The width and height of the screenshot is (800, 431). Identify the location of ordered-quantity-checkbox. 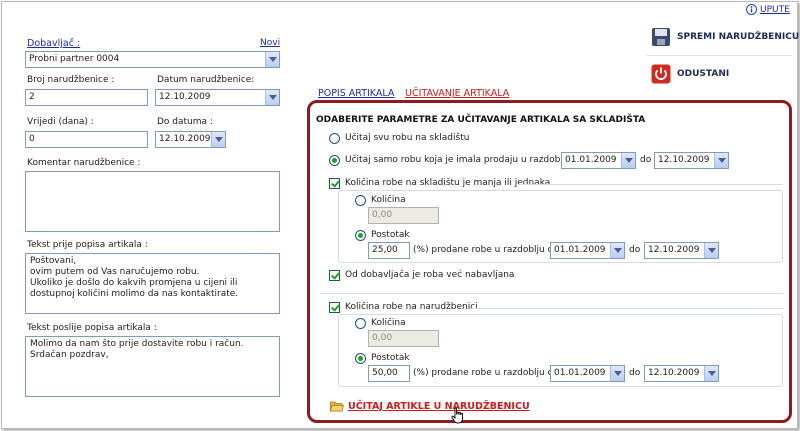
(334, 307).